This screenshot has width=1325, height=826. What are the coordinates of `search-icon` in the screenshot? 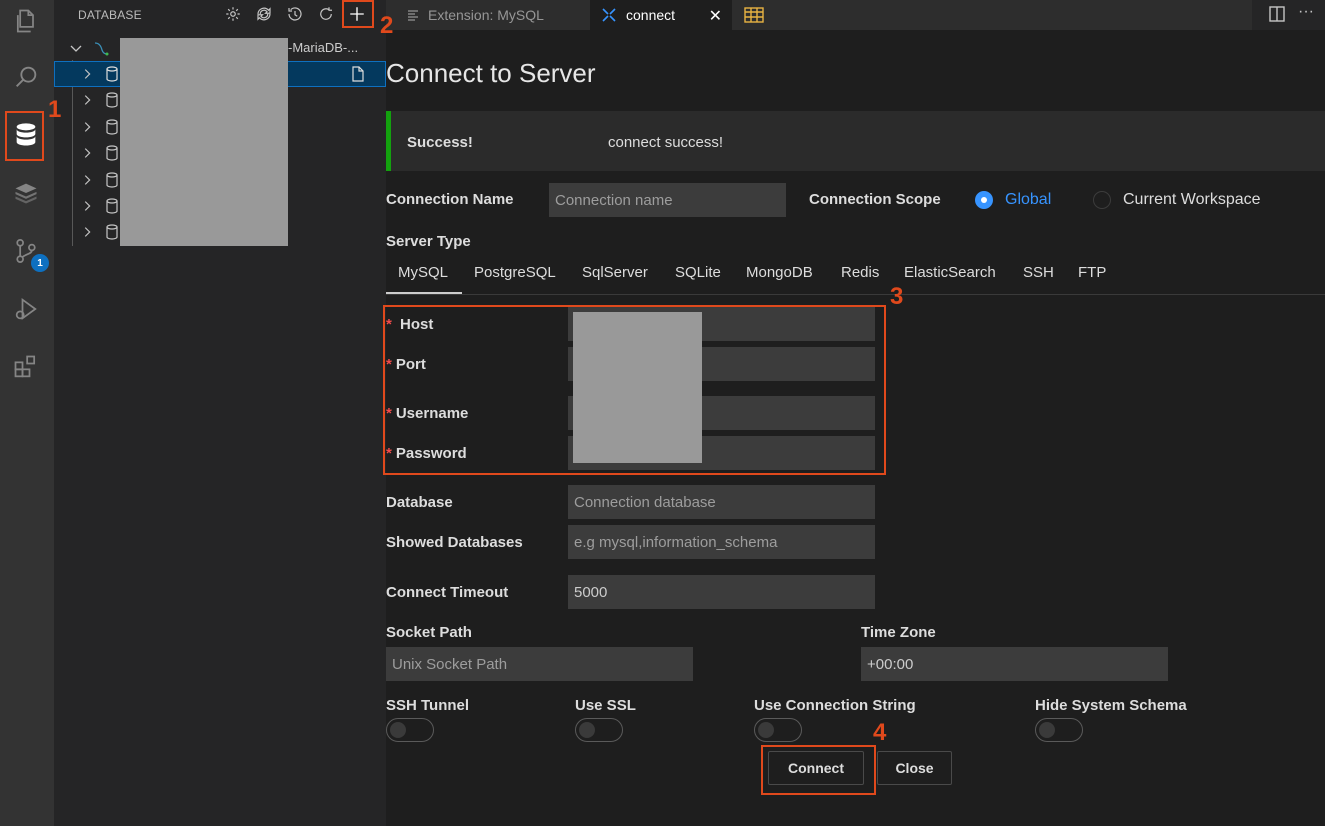 It's located at (26, 77).